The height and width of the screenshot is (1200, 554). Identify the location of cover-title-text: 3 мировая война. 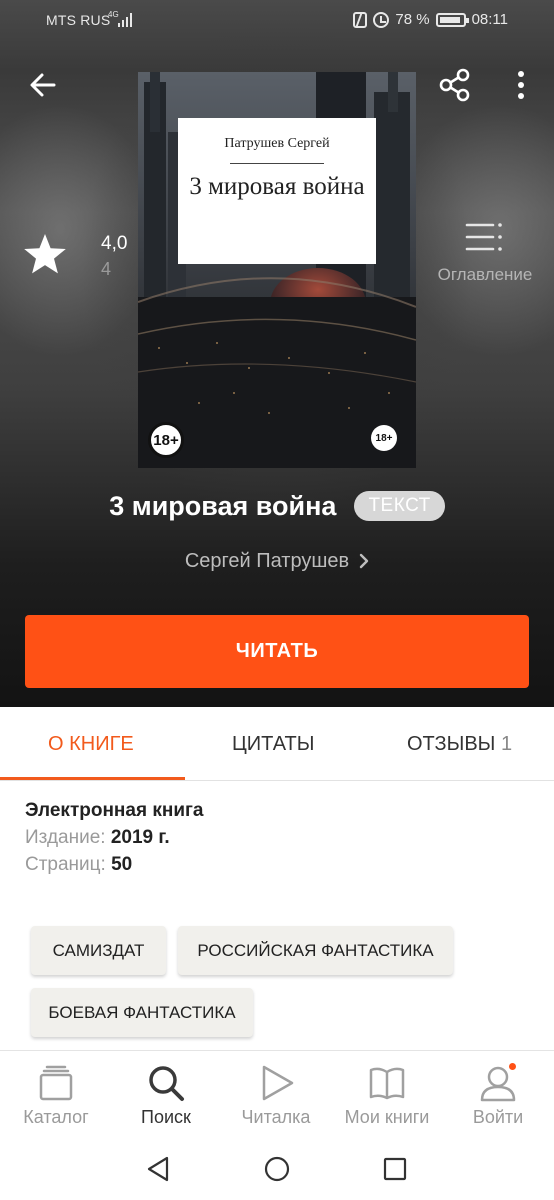
(277, 186).